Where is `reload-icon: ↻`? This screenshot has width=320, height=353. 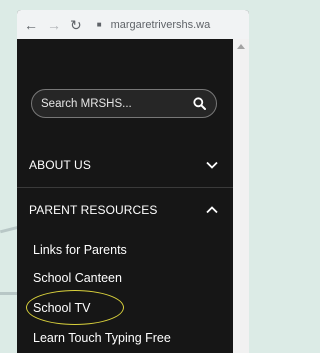 reload-icon: ↻ is located at coordinates (76, 25).